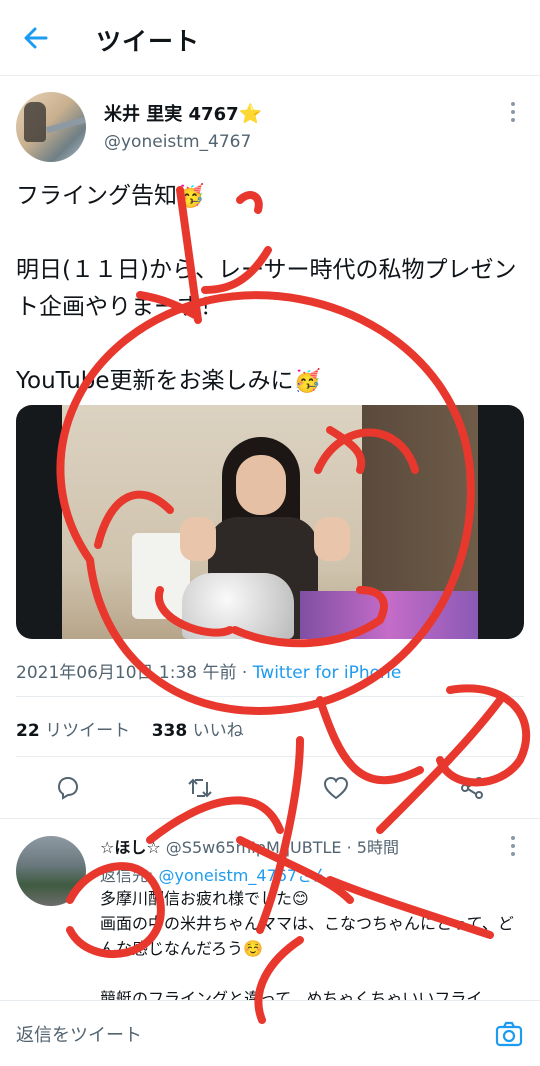 The image size is (540, 1066). What do you see at coordinates (472, 788) in the screenshot?
I see `share-icon` at bounding box center [472, 788].